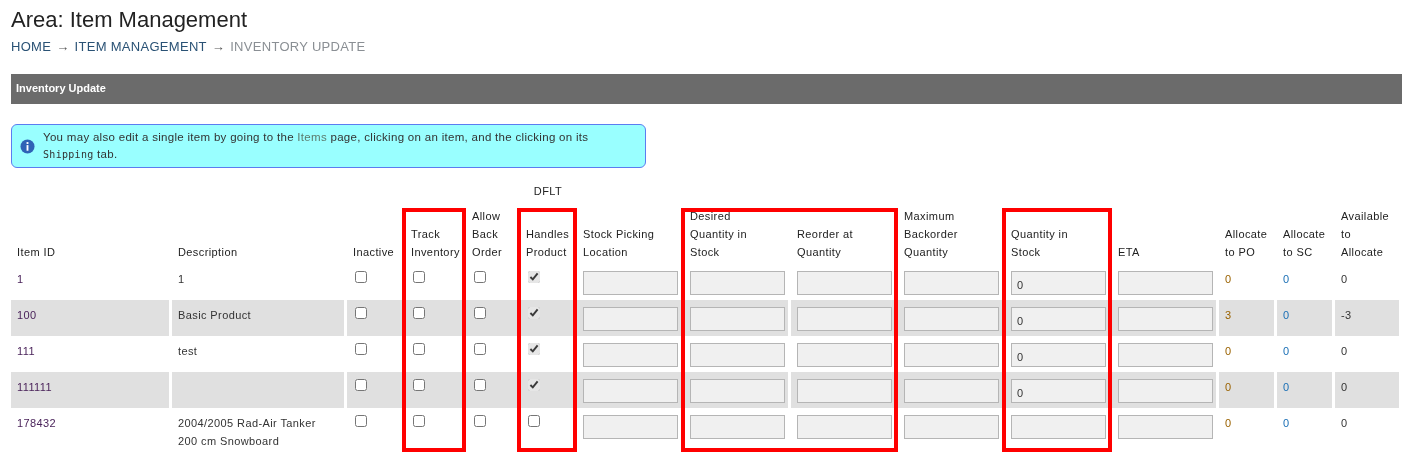  What do you see at coordinates (31, 47) in the screenshot?
I see `breadcrumb-link: HOME` at bounding box center [31, 47].